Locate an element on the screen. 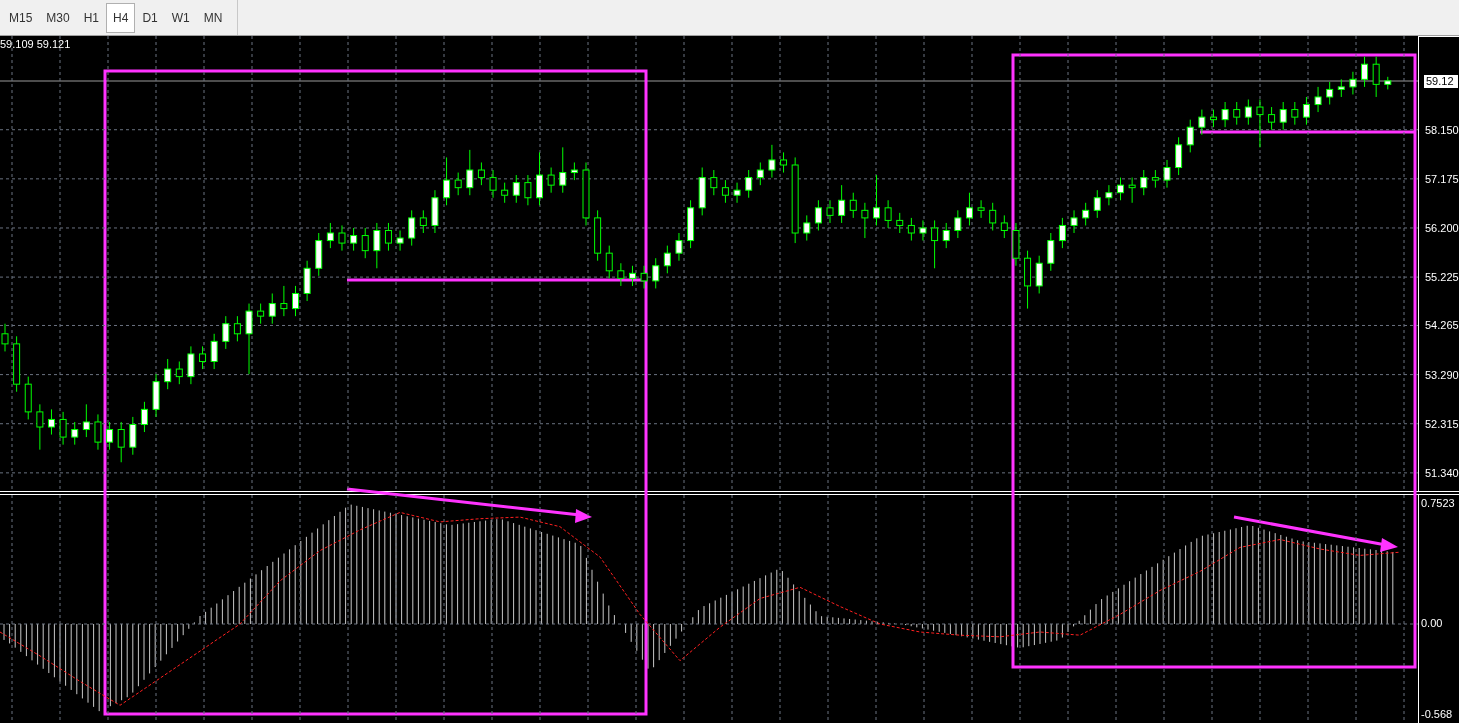 The width and height of the screenshot is (1459, 723). price-axis-label: 55.225 is located at coordinates (1442, 278).